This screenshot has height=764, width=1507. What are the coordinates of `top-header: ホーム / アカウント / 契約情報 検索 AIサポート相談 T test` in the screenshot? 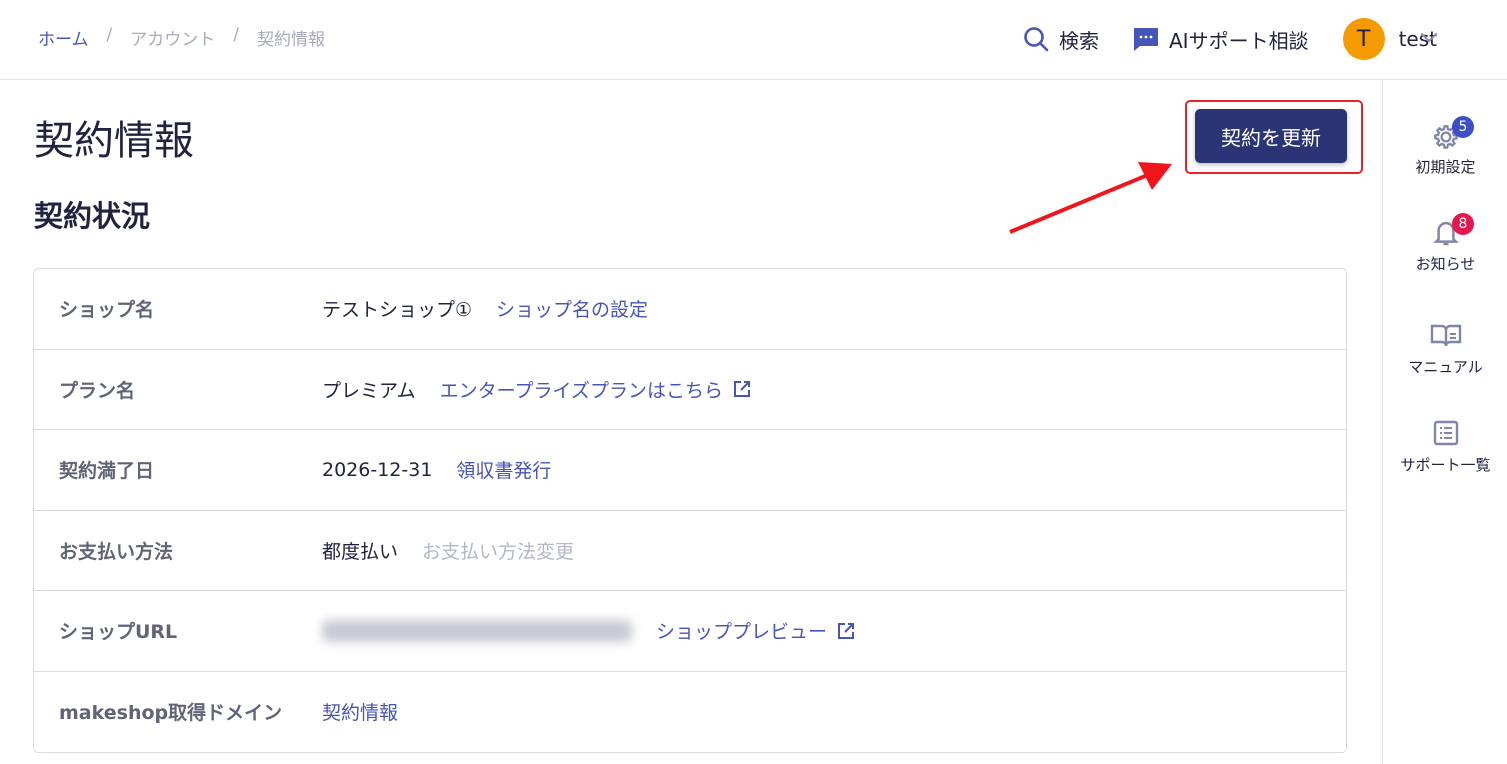 It's located at (753, 40).